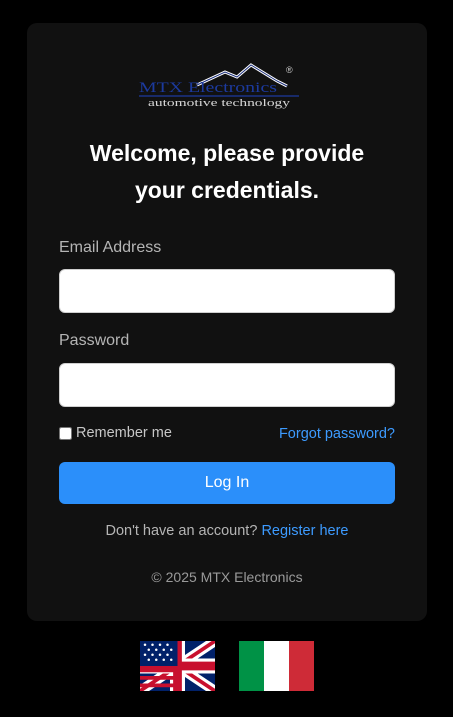  Describe the element at coordinates (227, 385) in the screenshot. I see `password-field` at that location.